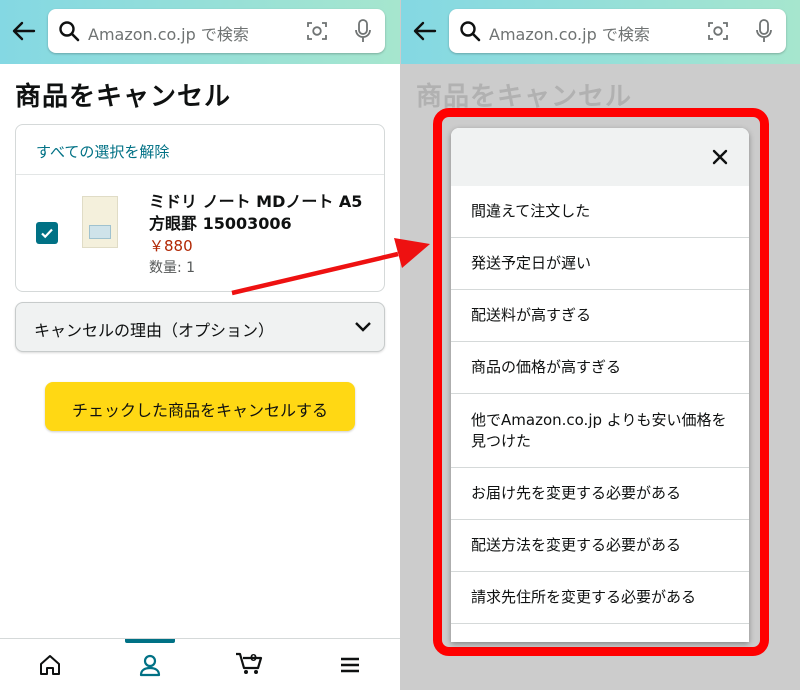  I want to click on home-icon, so click(50, 665).